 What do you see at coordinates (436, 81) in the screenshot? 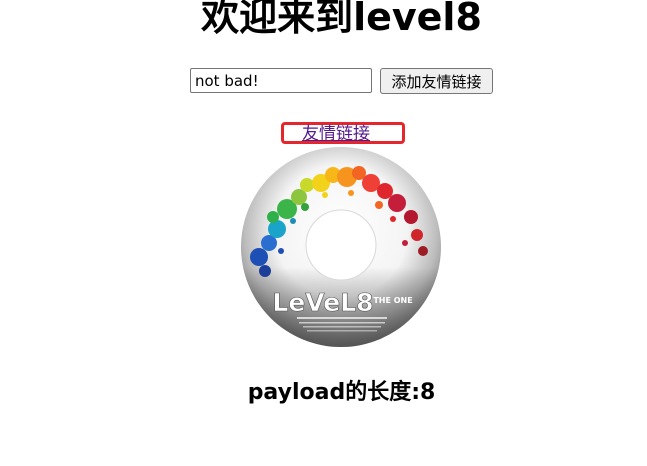
I see `add-friend-link-button: 添加友情链接` at bounding box center [436, 81].